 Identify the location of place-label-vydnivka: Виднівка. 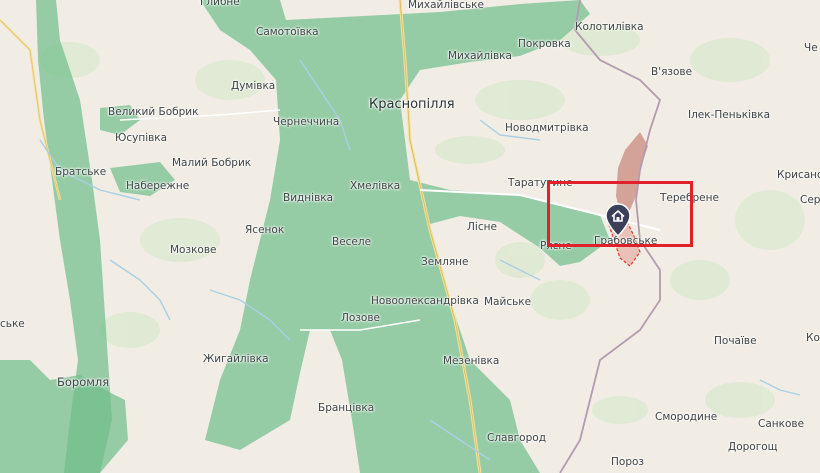
(308, 198).